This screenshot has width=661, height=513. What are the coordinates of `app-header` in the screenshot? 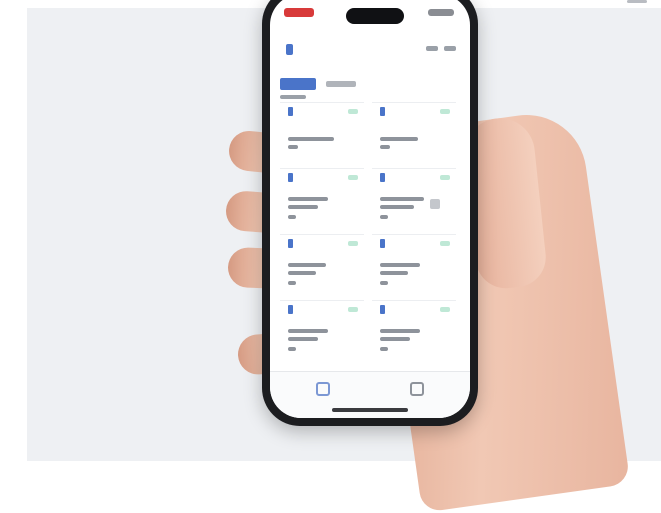 It's located at (372, 50).